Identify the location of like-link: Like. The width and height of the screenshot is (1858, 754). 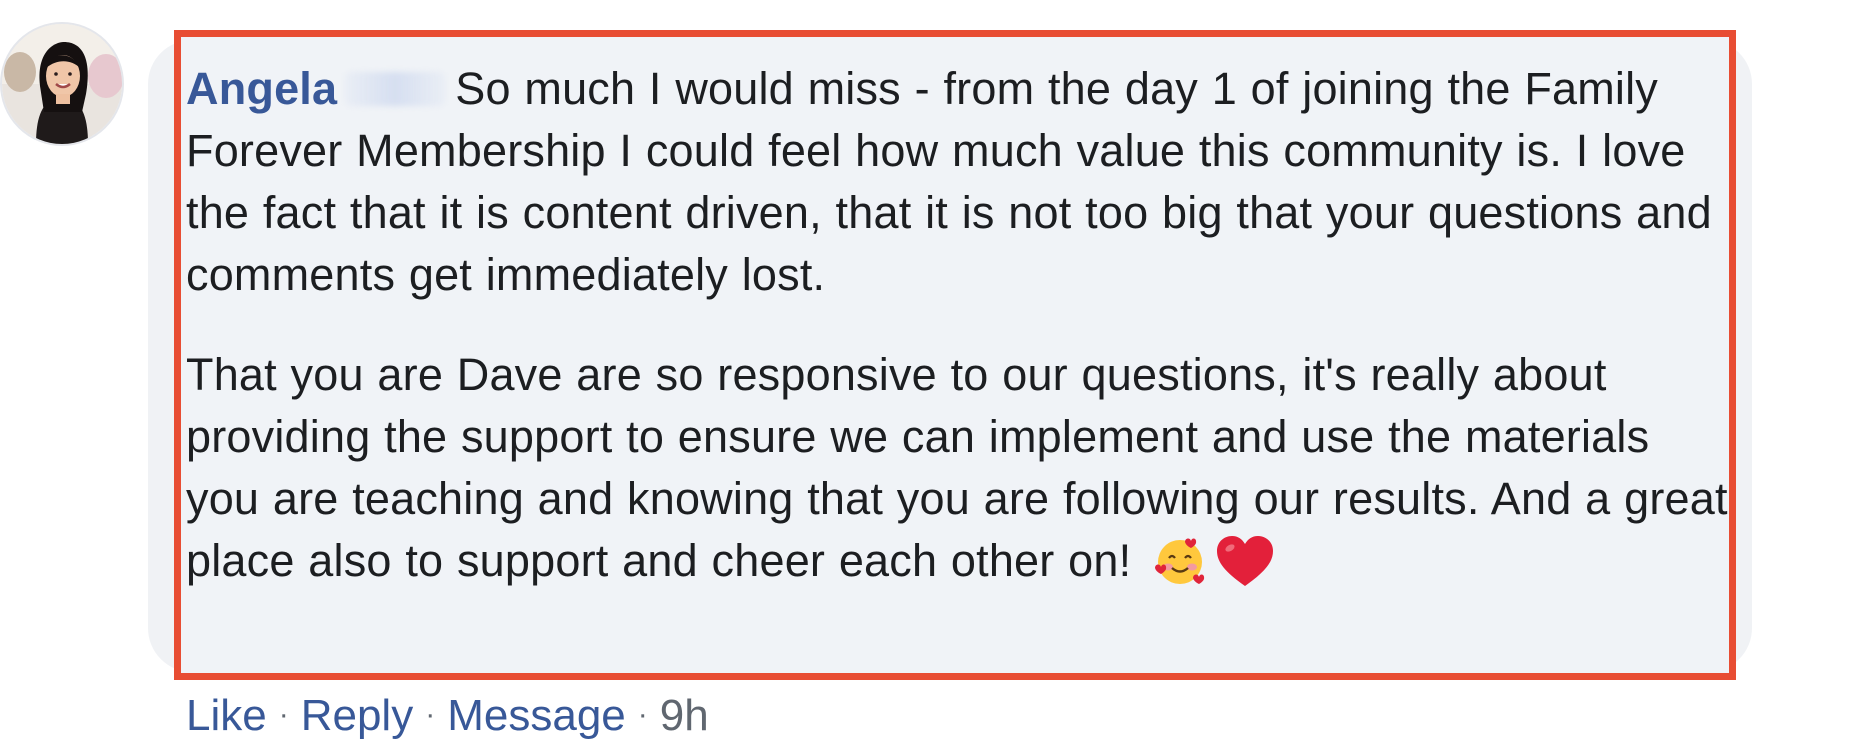
(226, 715).